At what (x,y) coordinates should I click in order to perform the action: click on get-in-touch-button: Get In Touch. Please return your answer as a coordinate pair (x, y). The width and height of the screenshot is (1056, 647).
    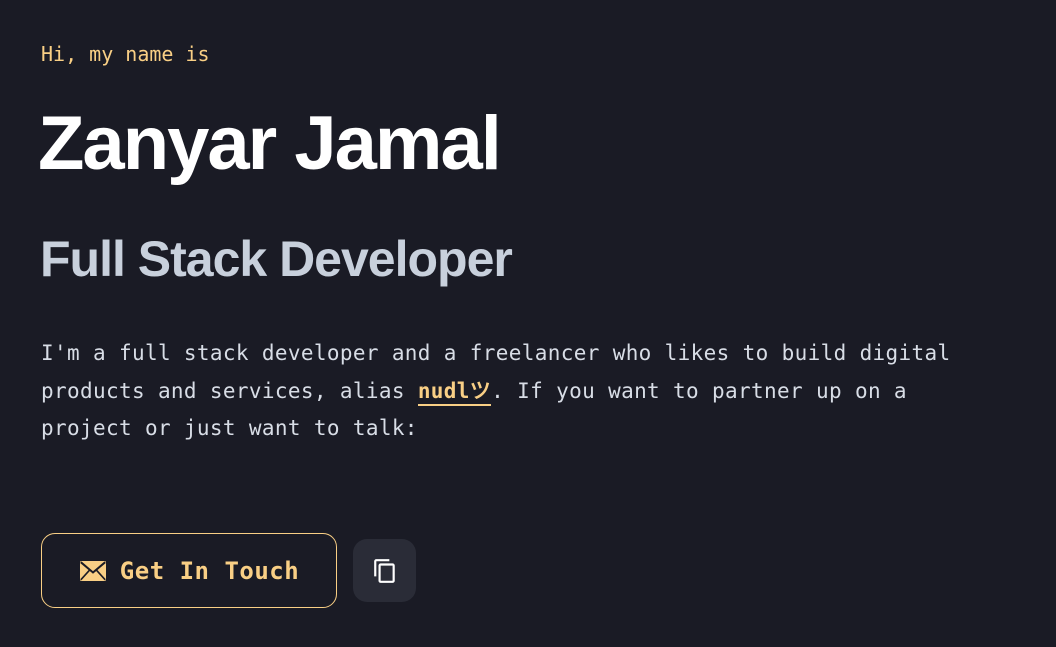
    Looking at the image, I should click on (189, 570).